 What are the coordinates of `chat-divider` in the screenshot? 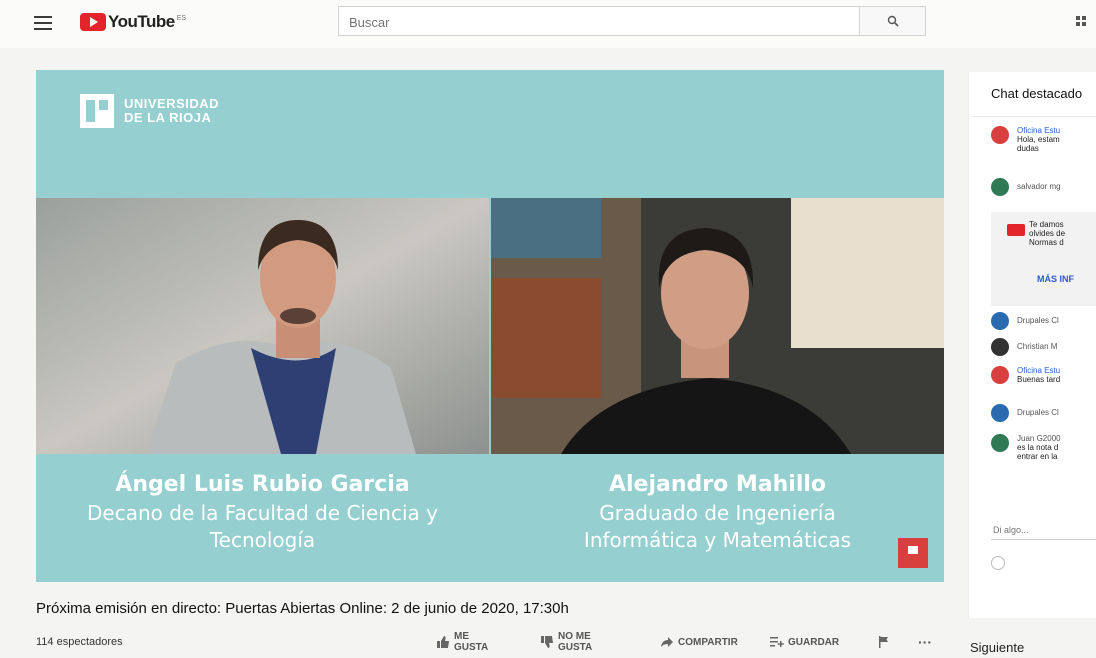 It's located at (1033, 116).